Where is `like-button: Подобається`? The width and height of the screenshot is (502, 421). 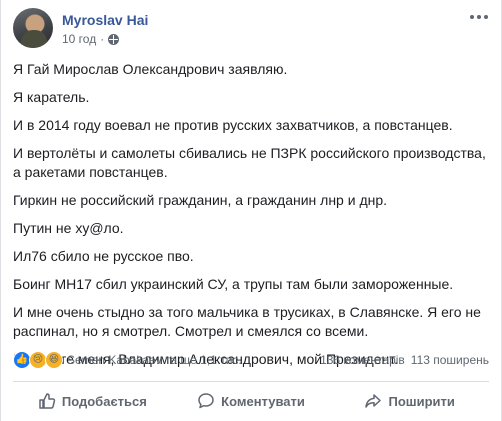 like-button: Подобається is located at coordinates (92, 401).